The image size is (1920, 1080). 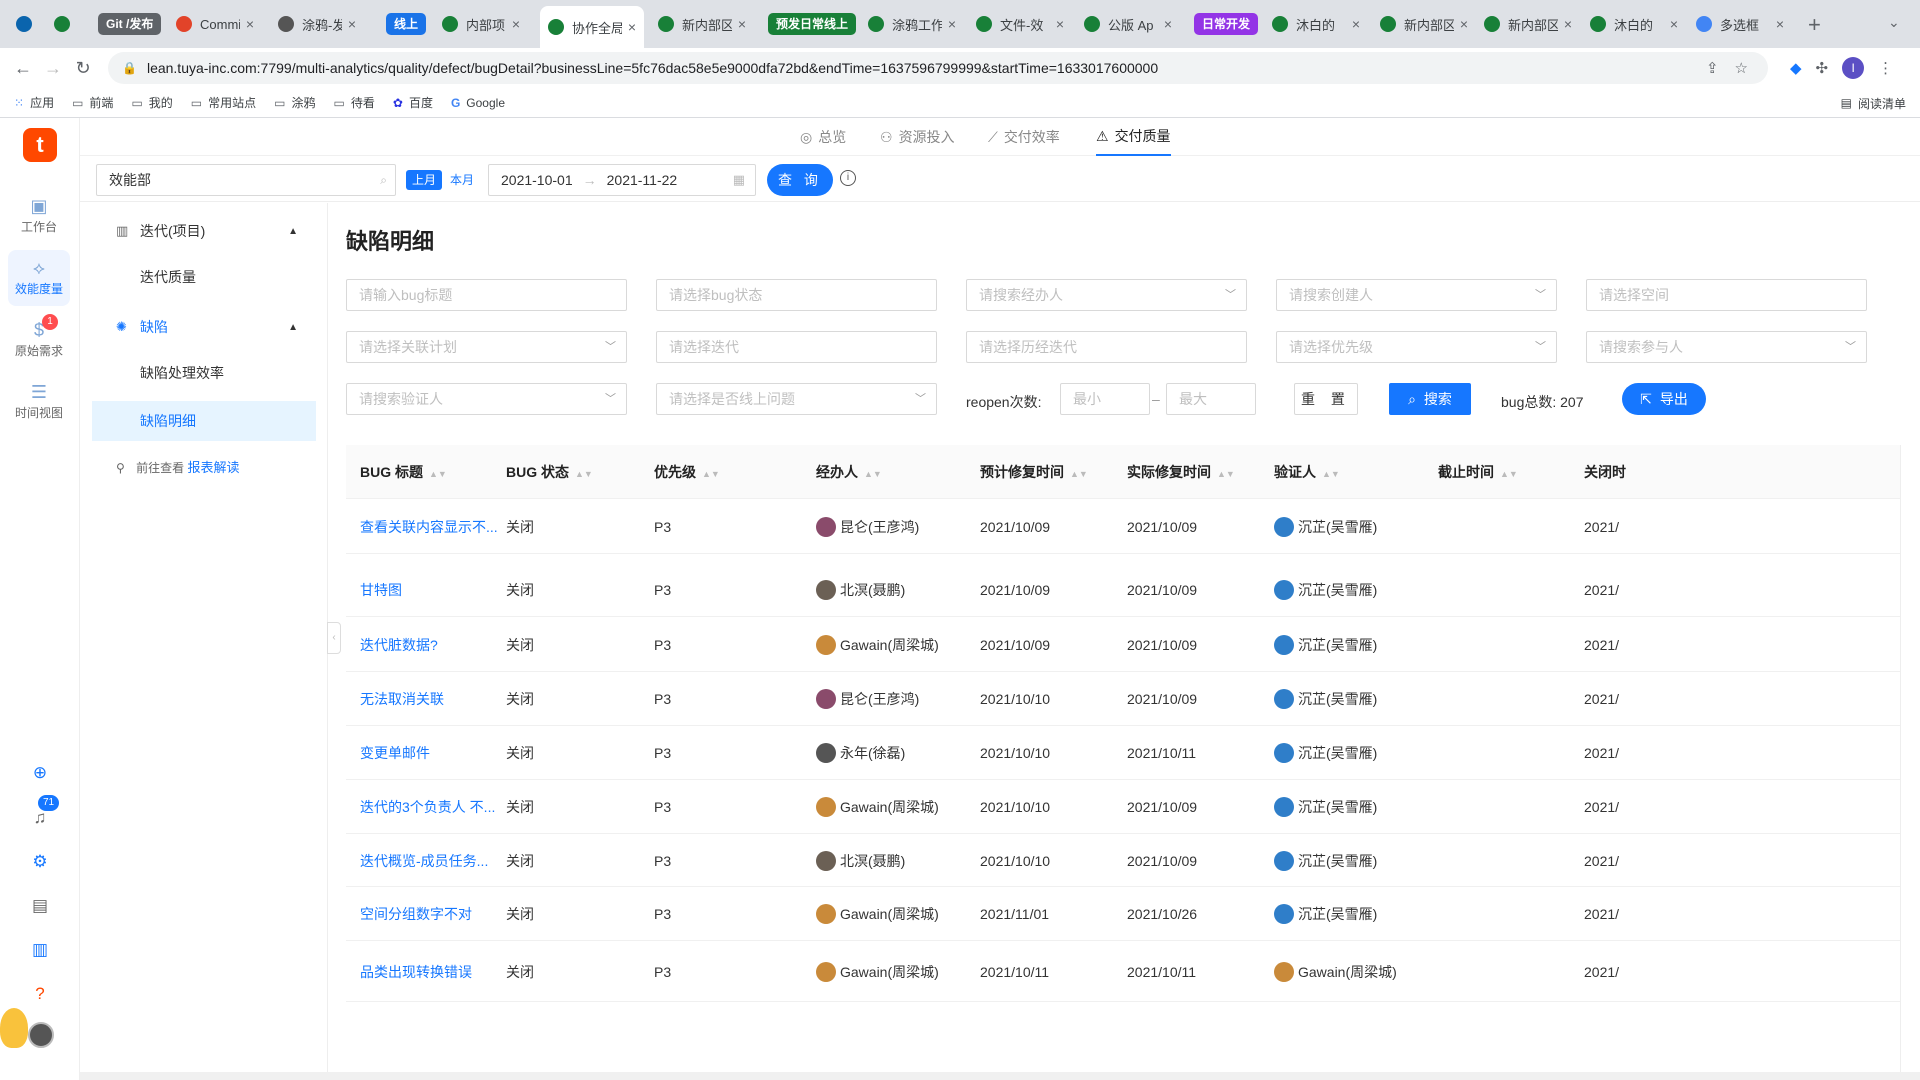 What do you see at coordinates (1106, 295) in the screenshot?
I see `handler-select: 请搜索经办人 ﹀` at bounding box center [1106, 295].